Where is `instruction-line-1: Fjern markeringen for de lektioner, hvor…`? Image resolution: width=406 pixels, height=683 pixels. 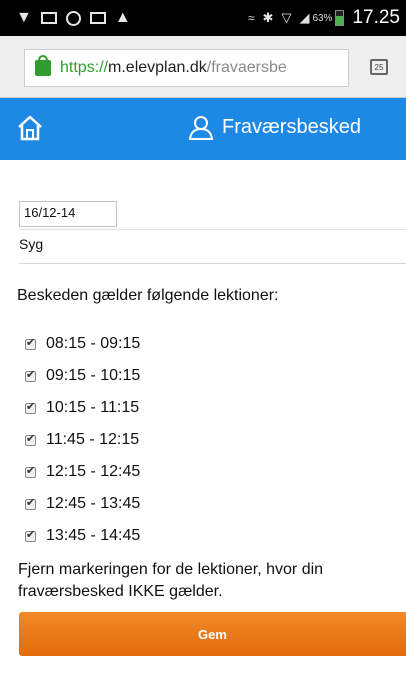 instruction-line-1: Fjern markeringen for de lektioner, hvor… is located at coordinates (171, 569).